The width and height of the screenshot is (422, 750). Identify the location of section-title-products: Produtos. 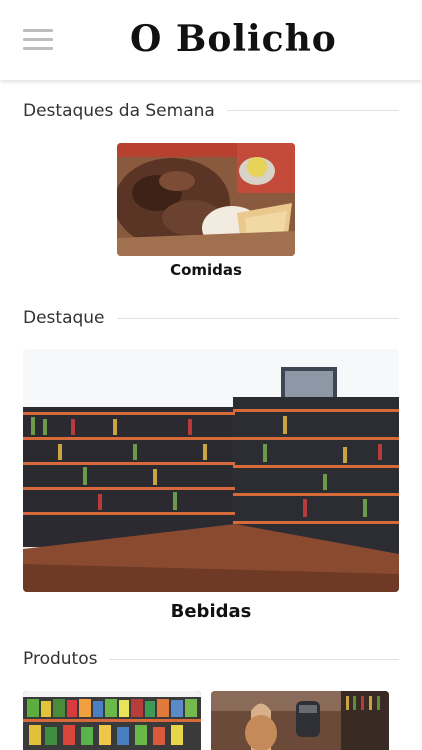
(66, 659).